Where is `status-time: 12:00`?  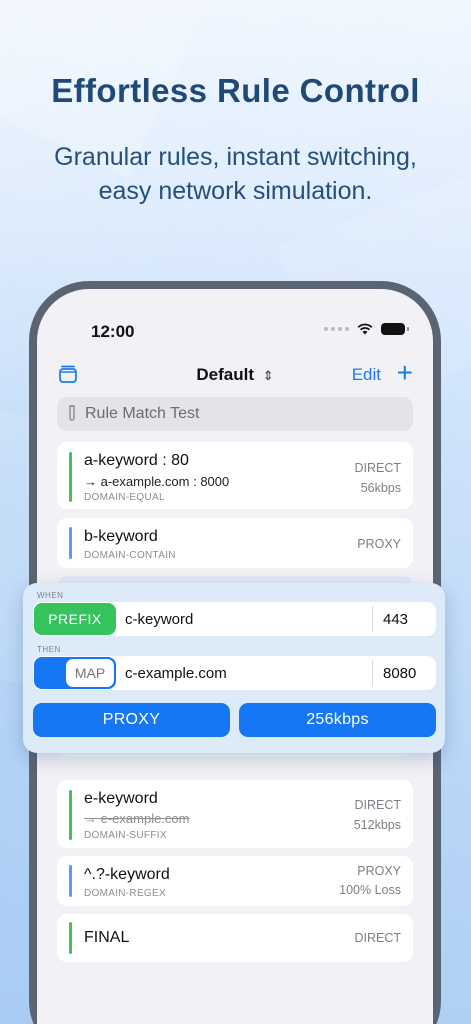
status-time: 12:00 is located at coordinates (113, 331).